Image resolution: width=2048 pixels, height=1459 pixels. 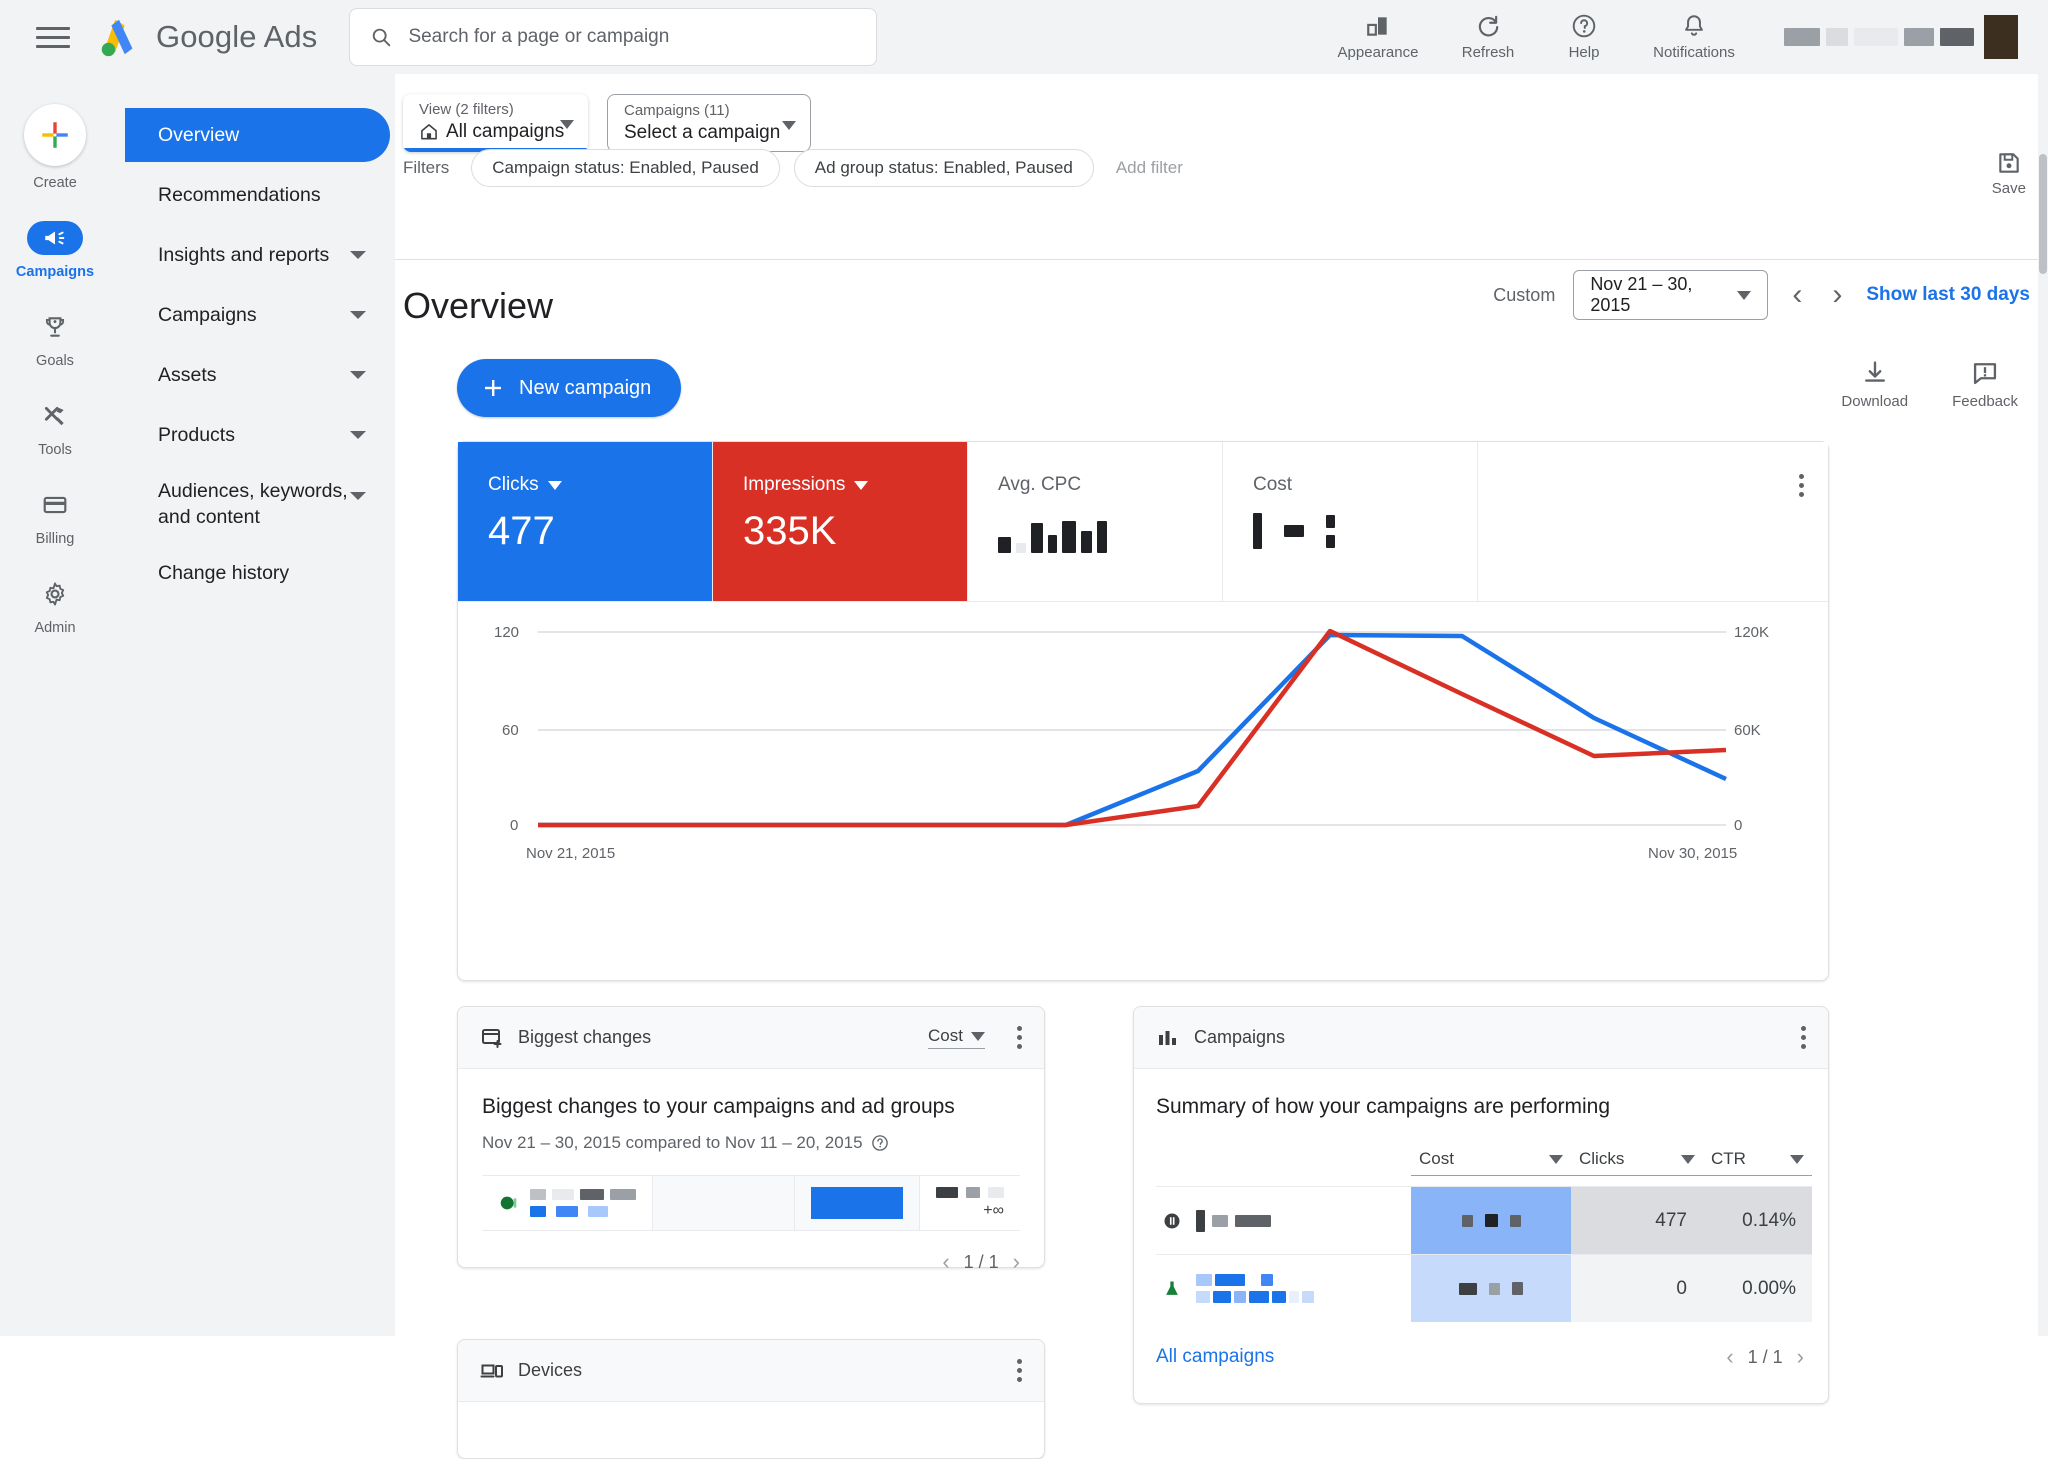 What do you see at coordinates (2009, 173) in the screenshot?
I see `save-button: Save` at bounding box center [2009, 173].